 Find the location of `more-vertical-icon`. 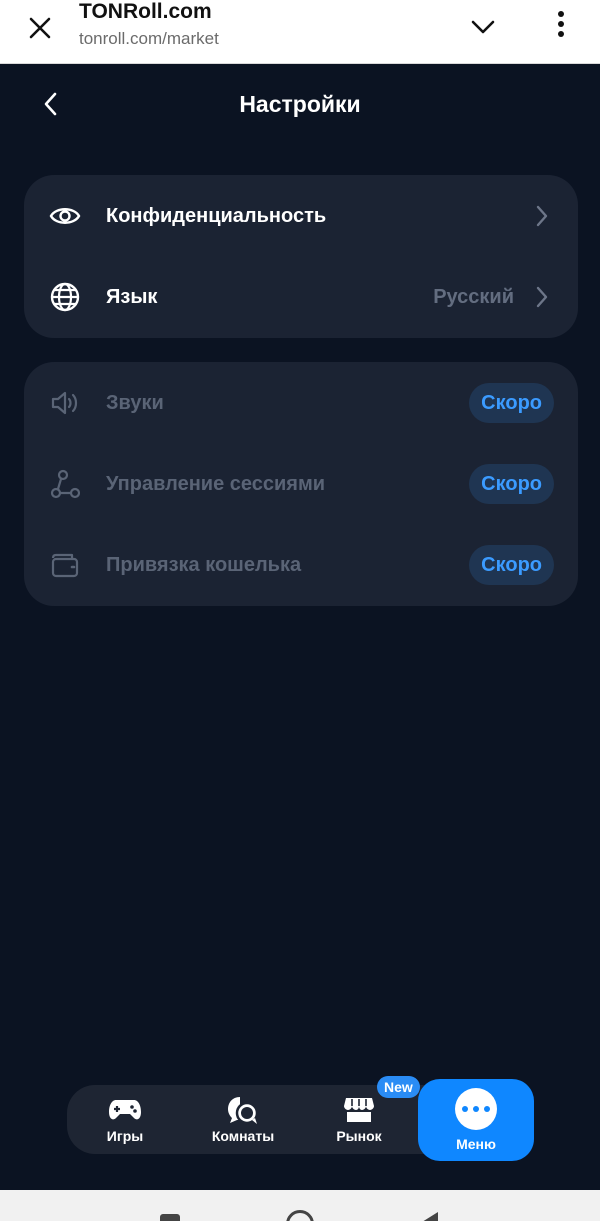

more-vertical-icon is located at coordinates (561, 24).